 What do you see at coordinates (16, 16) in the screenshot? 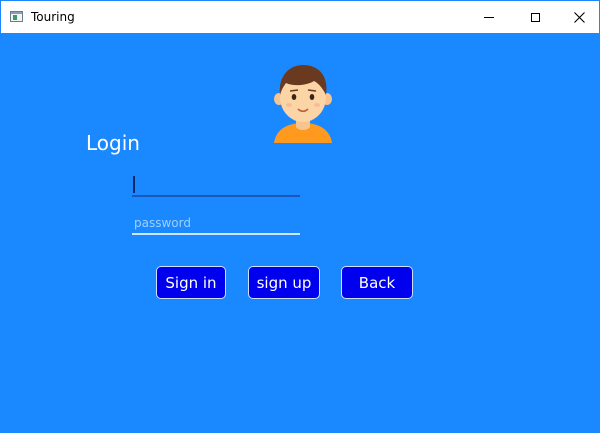
I see `app-window-icon` at bounding box center [16, 16].